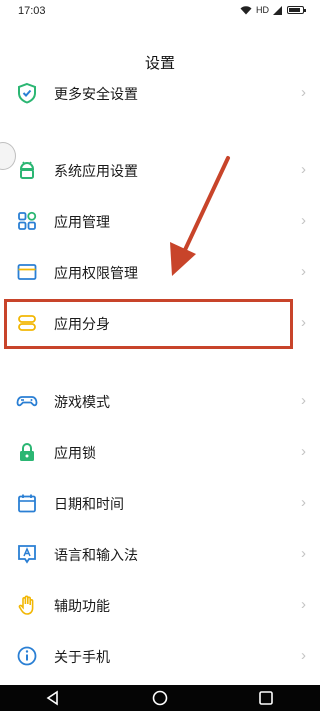 The image size is (320, 711). I want to click on settings-item-label: 语言和输入法, so click(96, 555).